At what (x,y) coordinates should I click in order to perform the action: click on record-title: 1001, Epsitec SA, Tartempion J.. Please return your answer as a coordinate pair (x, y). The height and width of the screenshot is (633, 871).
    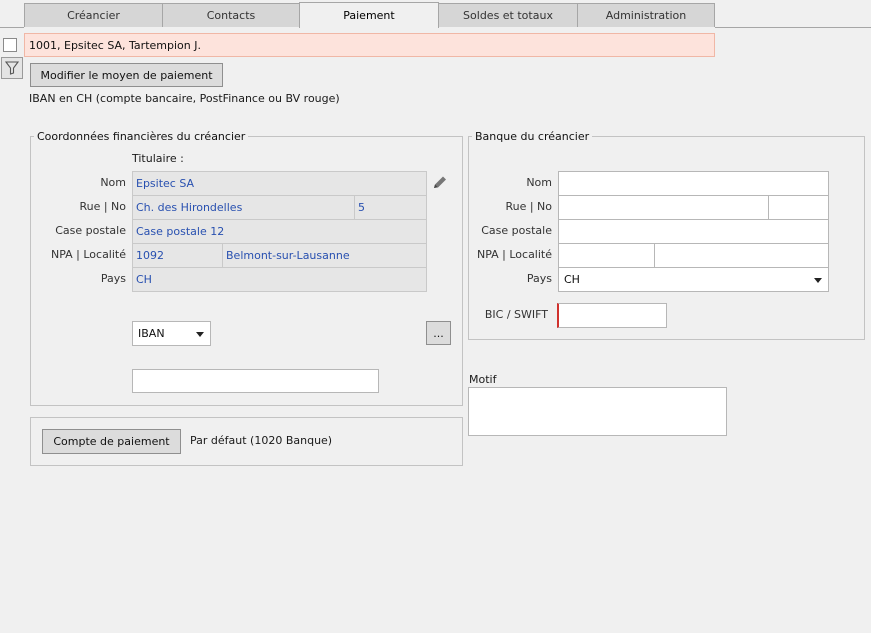
    Looking at the image, I should click on (115, 45).